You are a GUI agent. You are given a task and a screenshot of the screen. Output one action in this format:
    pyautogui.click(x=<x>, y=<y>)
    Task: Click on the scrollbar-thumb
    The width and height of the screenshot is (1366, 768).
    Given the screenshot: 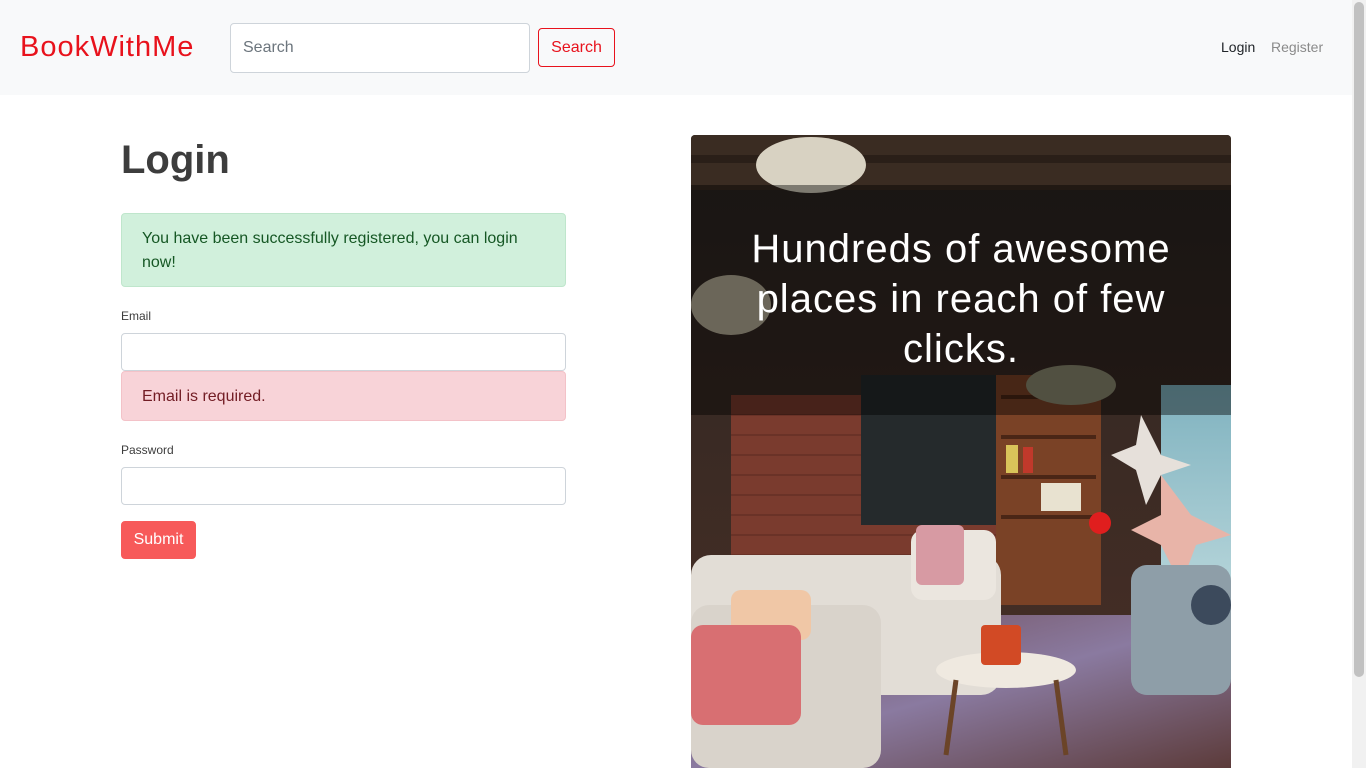 What is the action you would take?
    pyautogui.click(x=1359, y=339)
    